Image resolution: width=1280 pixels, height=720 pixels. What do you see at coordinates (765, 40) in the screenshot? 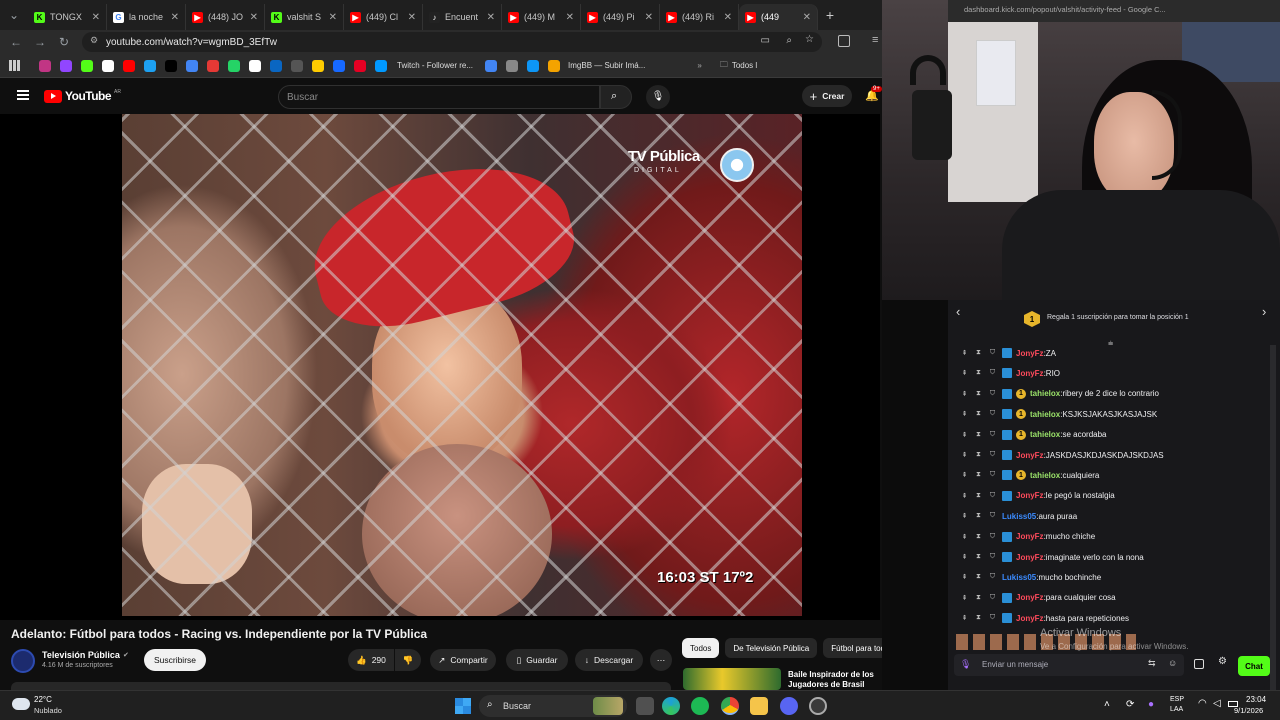
I see `cast-icon: ▭` at bounding box center [765, 40].